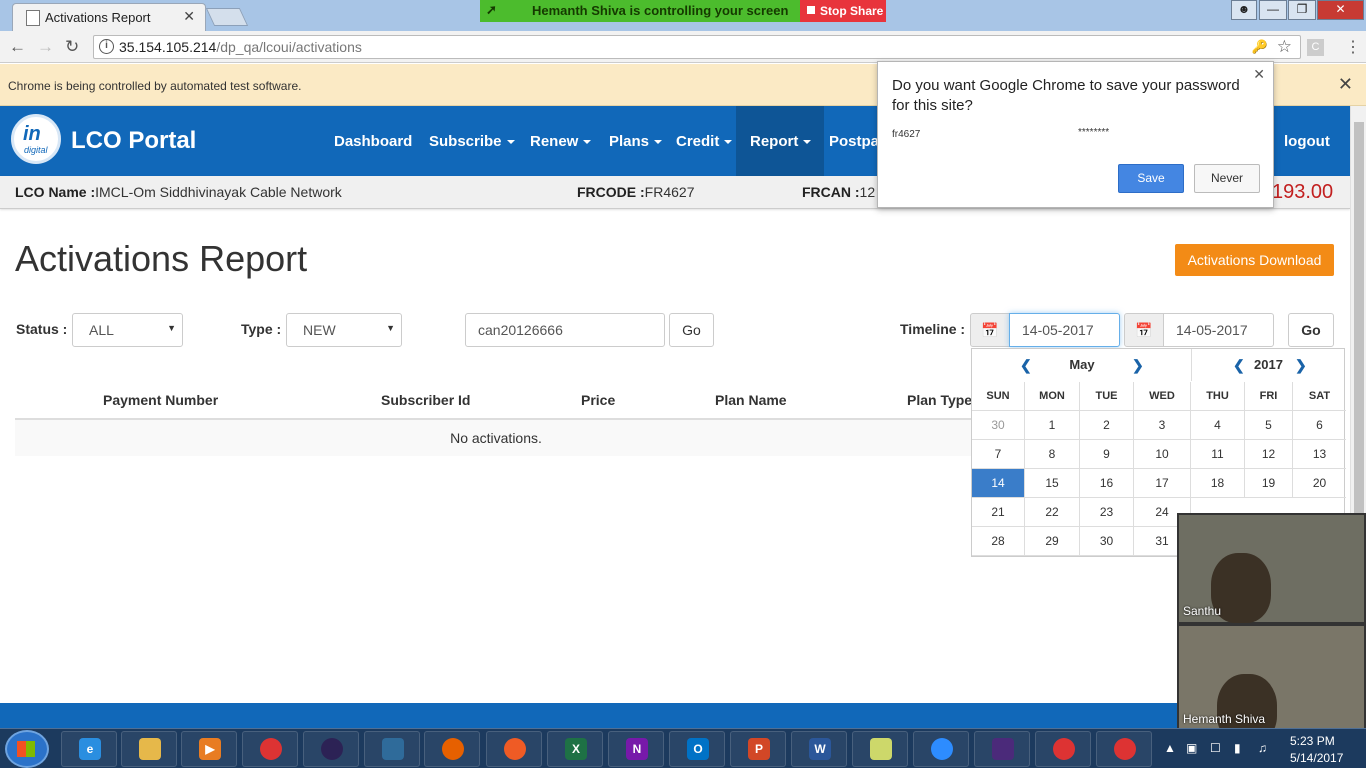 This screenshot has height=768, width=1366. What do you see at coordinates (1271, 684) in the screenshot?
I see `video-tile-hemanth: Hemanth Shiva` at bounding box center [1271, 684].